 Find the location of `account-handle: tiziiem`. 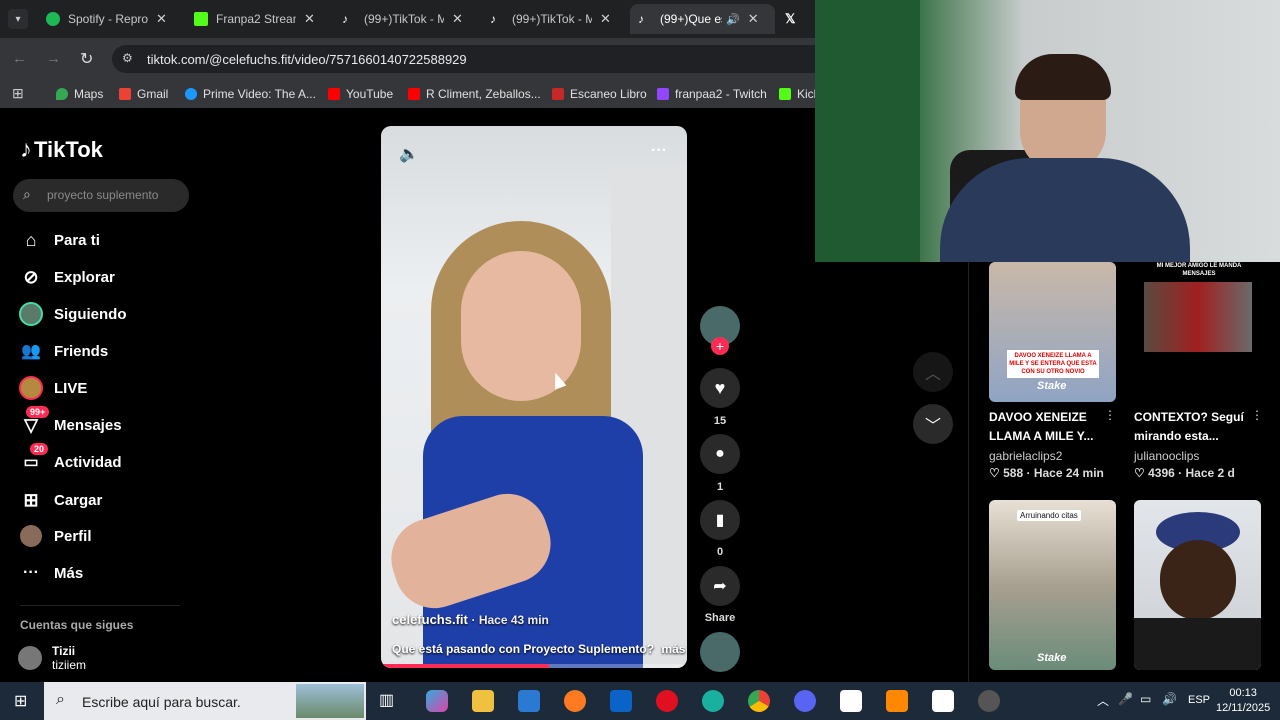

account-handle: tiziiem is located at coordinates (69, 665).